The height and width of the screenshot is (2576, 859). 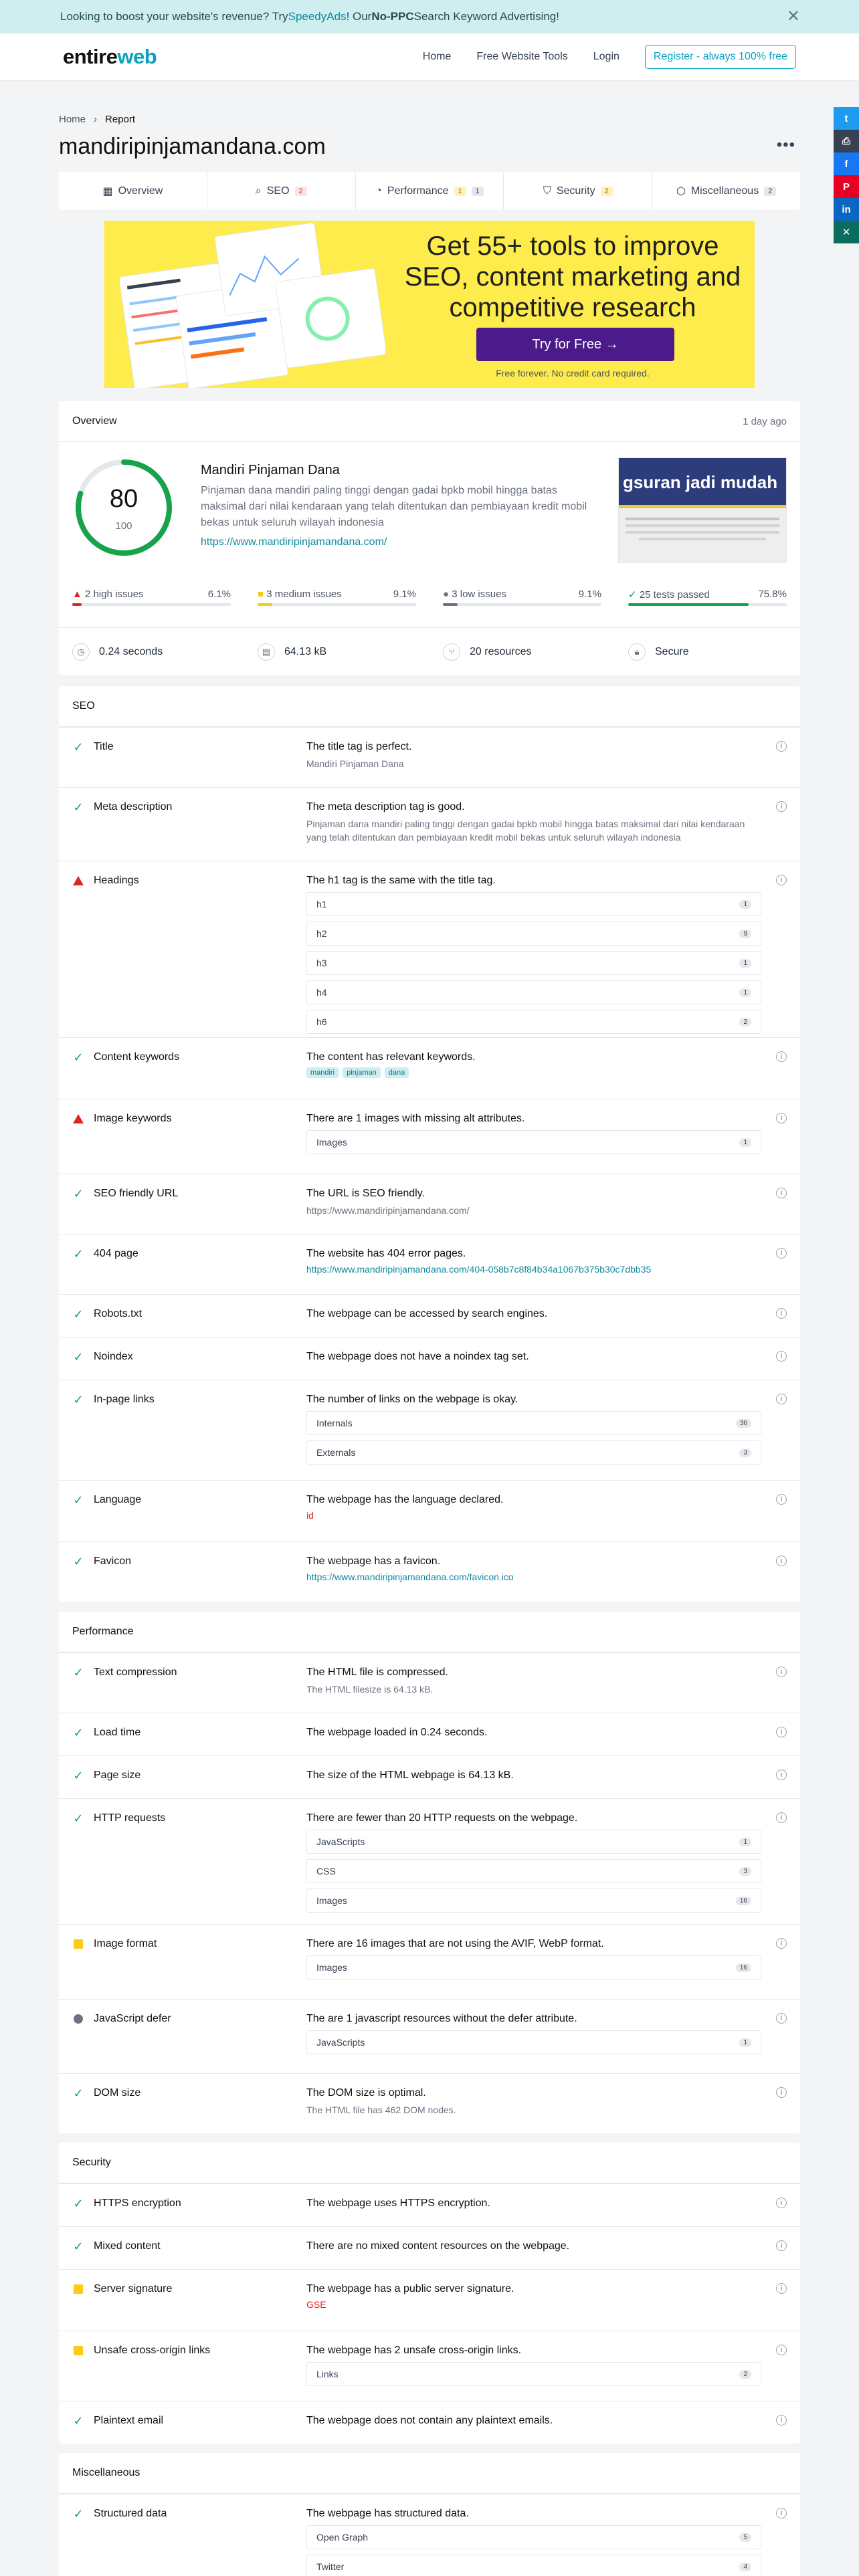 I want to click on close-icon: ✕, so click(x=794, y=16).